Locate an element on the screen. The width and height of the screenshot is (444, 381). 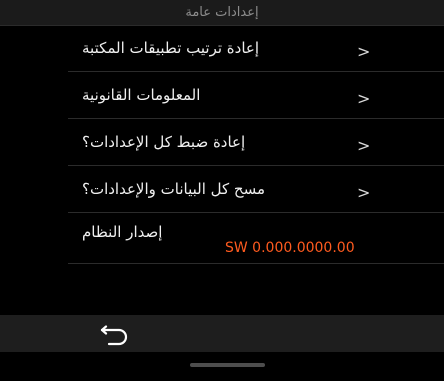
back-arrow-icon is located at coordinates (114, 335).